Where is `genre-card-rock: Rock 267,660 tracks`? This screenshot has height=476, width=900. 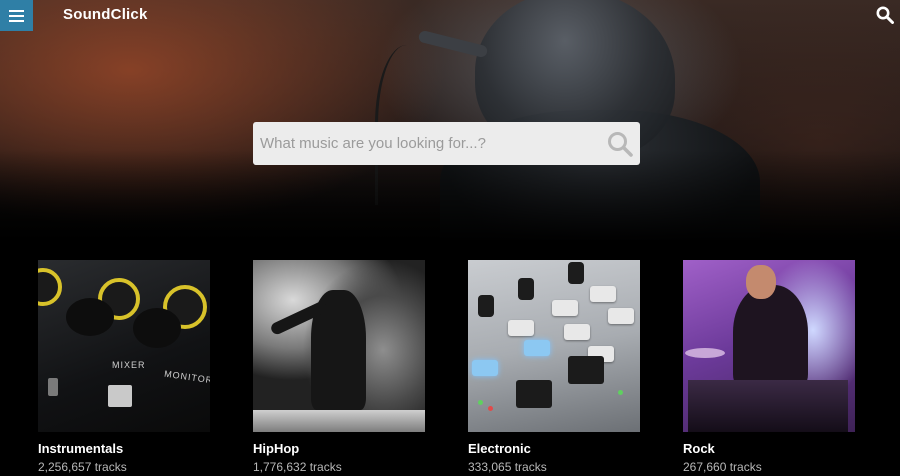
genre-card-rock: Rock 267,660 tracks is located at coordinates (769, 367).